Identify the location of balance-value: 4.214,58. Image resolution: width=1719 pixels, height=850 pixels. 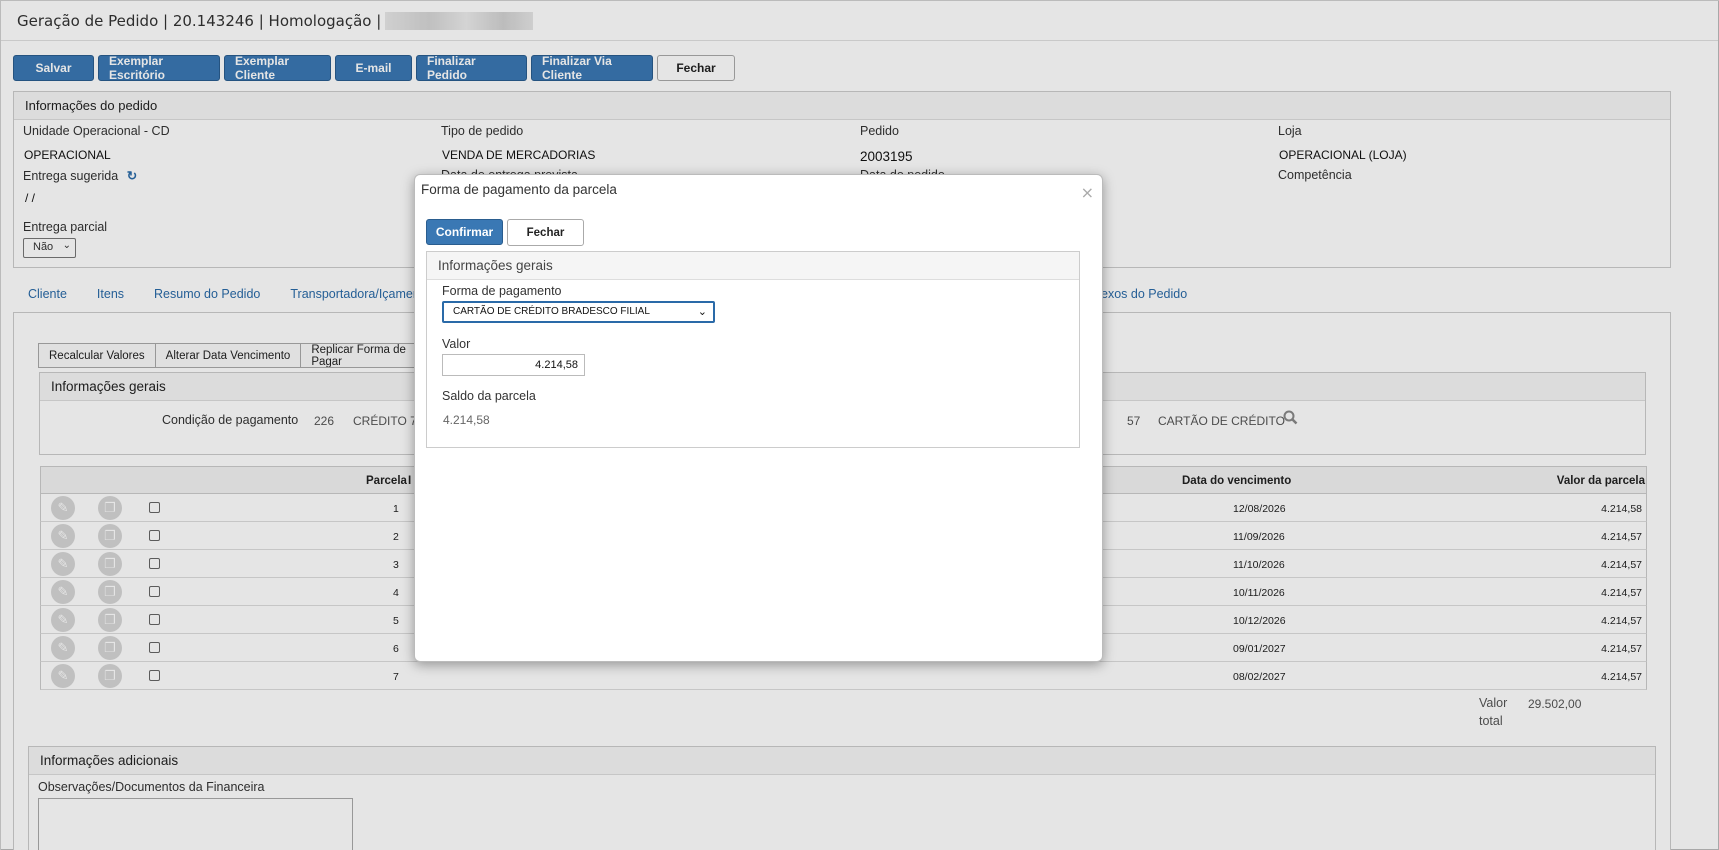
(466, 420).